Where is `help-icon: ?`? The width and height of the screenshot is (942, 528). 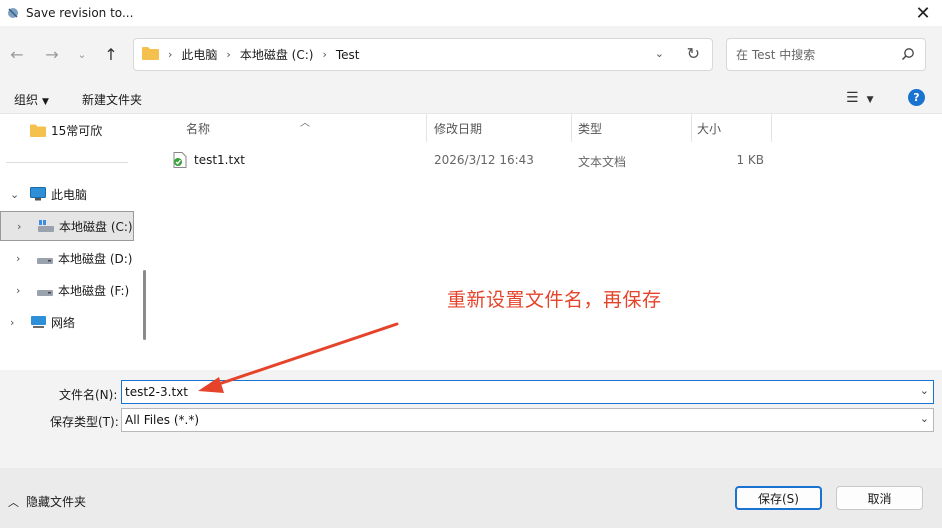
help-icon: ? is located at coordinates (916, 97).